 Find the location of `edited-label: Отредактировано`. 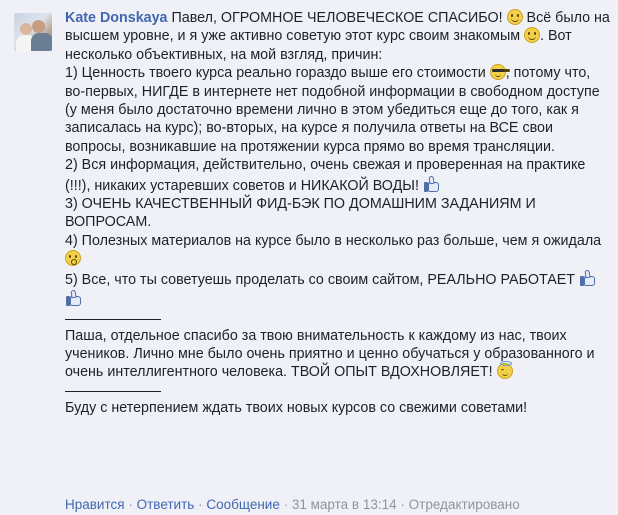

edited-label: Отредактировано is located at coordinates (464, 504).